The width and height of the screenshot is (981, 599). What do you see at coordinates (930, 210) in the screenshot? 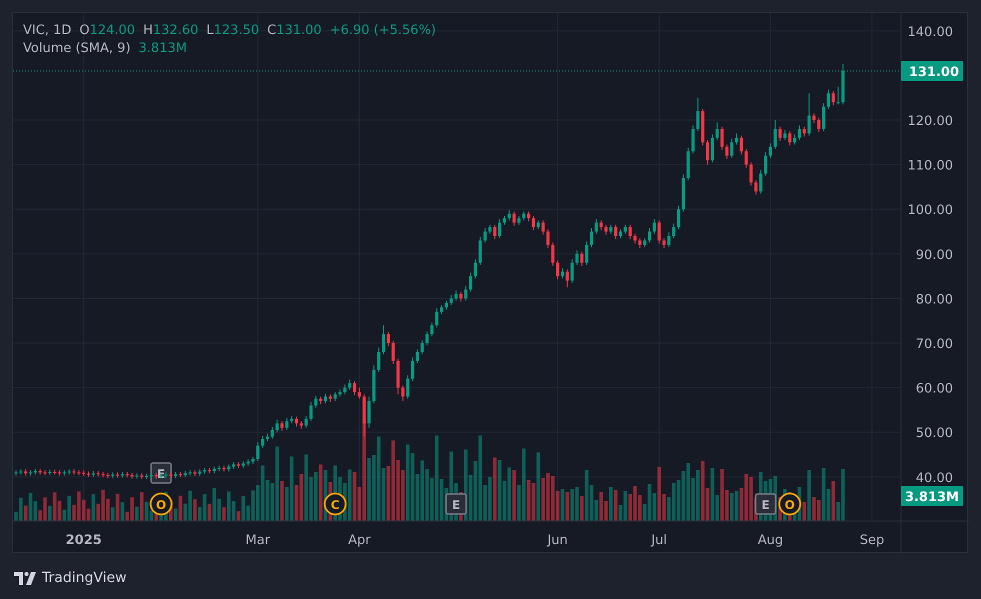
I see `price-axis-label: 100.00` at bounding box center [930, 210].